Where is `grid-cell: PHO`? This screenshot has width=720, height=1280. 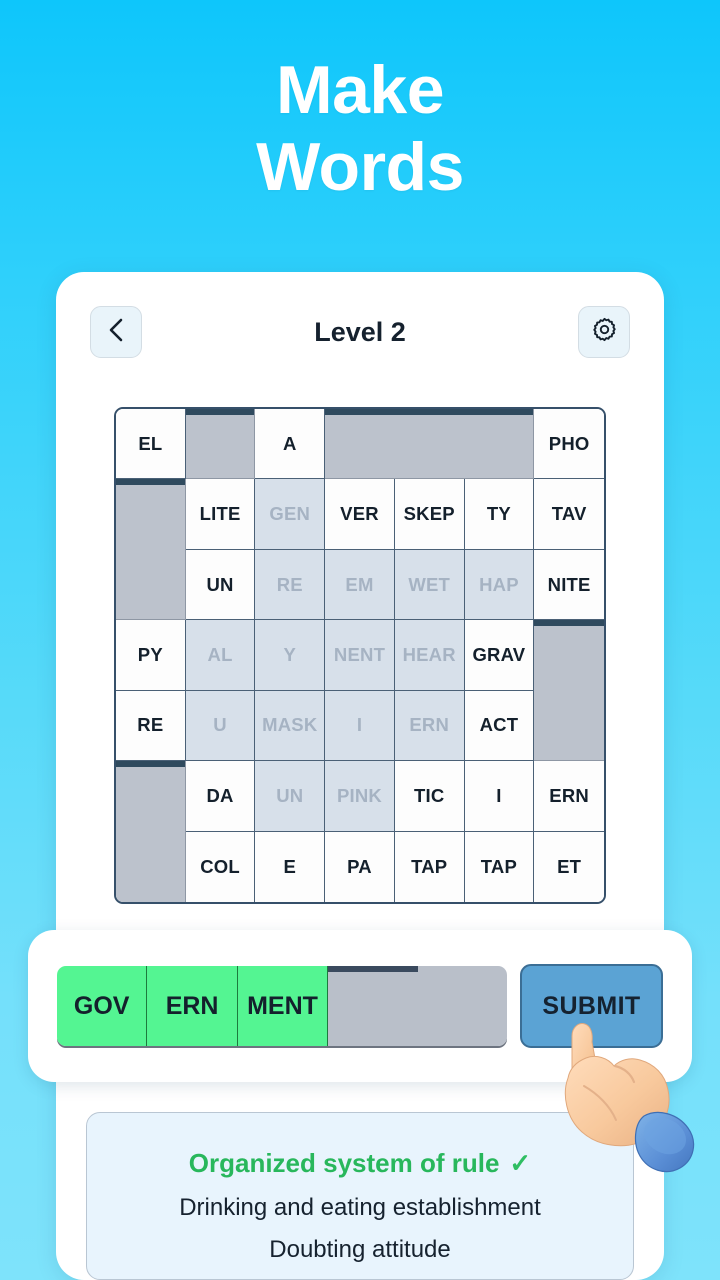
grid-cell: PHO is located at coordinates (569, 444).